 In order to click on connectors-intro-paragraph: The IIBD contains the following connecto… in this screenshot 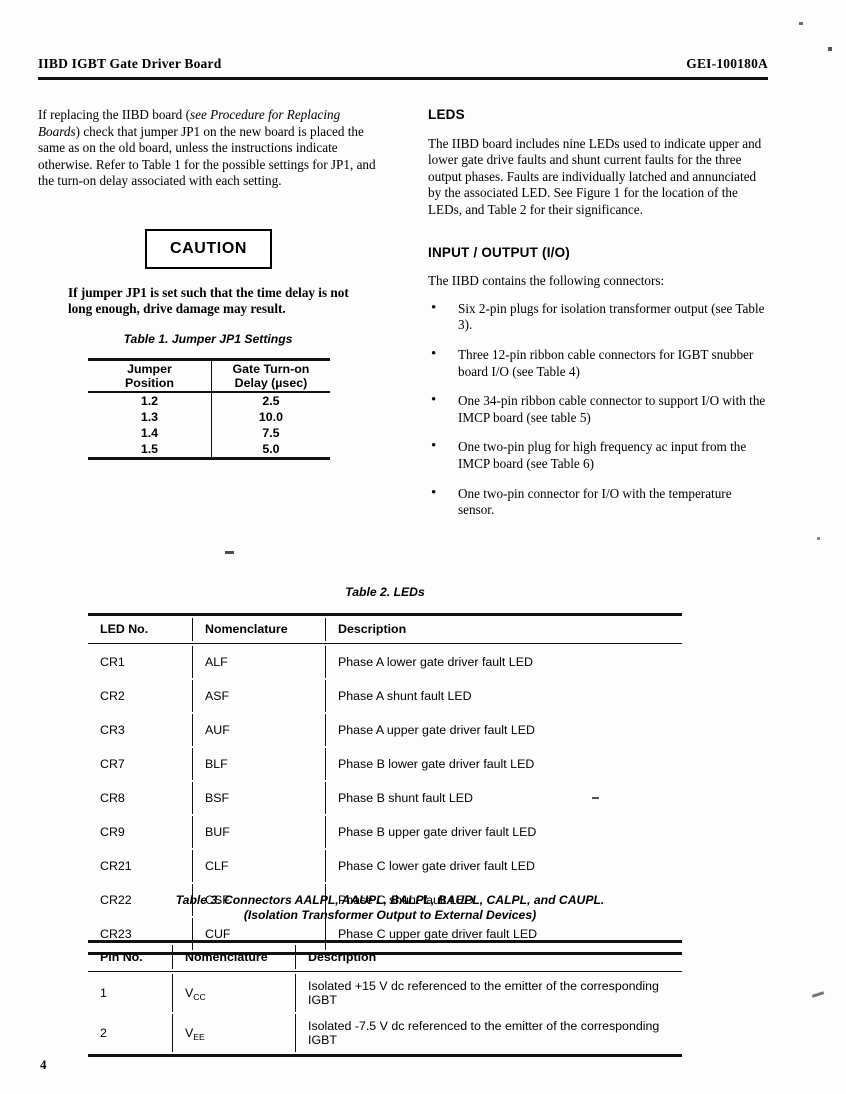, I will do `click(546, 281)`.